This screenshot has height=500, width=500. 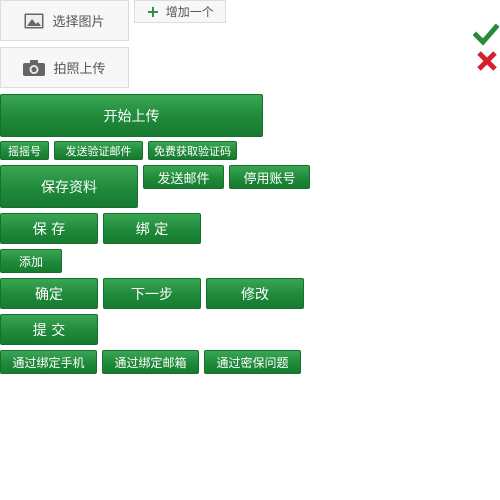 I want to click on bind-button: 绑 定, so click(x=152, y=228).